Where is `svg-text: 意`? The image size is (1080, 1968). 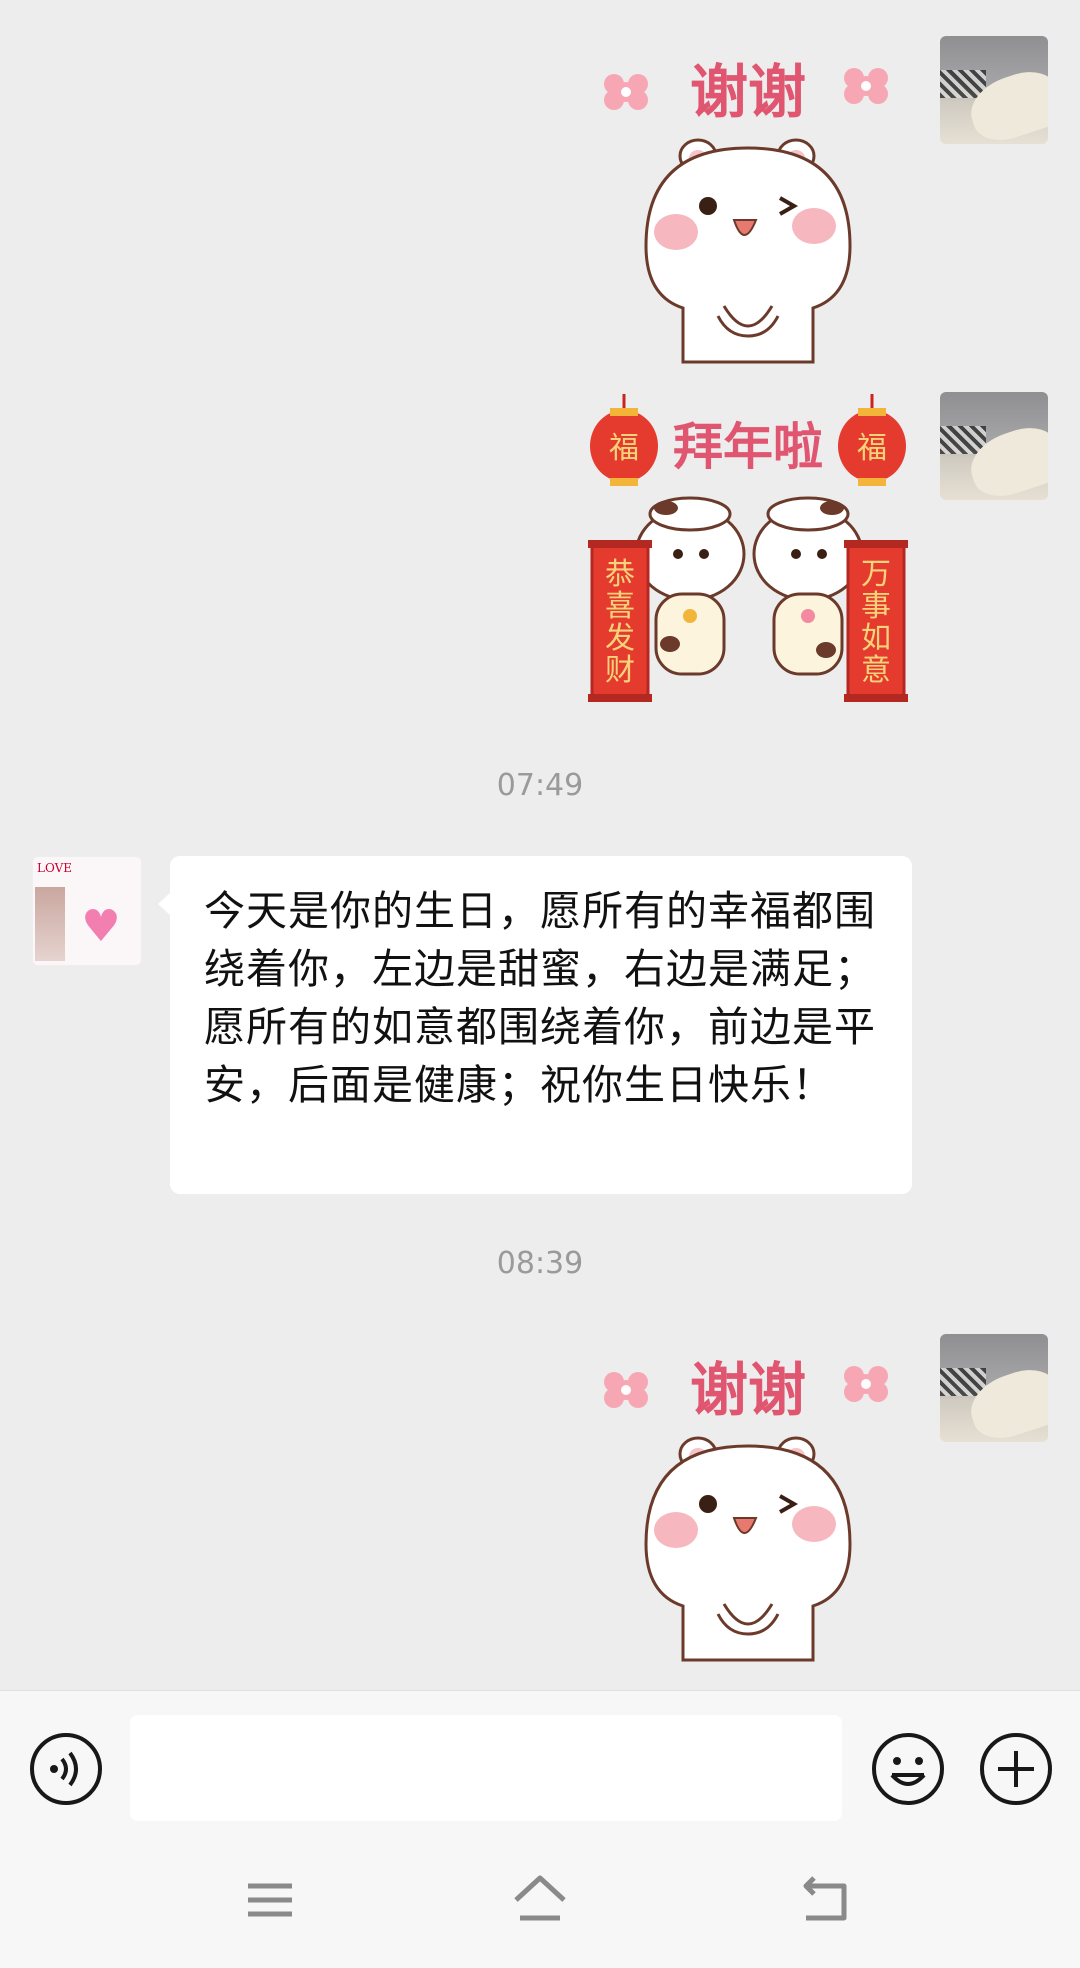
svg-text: 意 is located at coordinates (876, 670).